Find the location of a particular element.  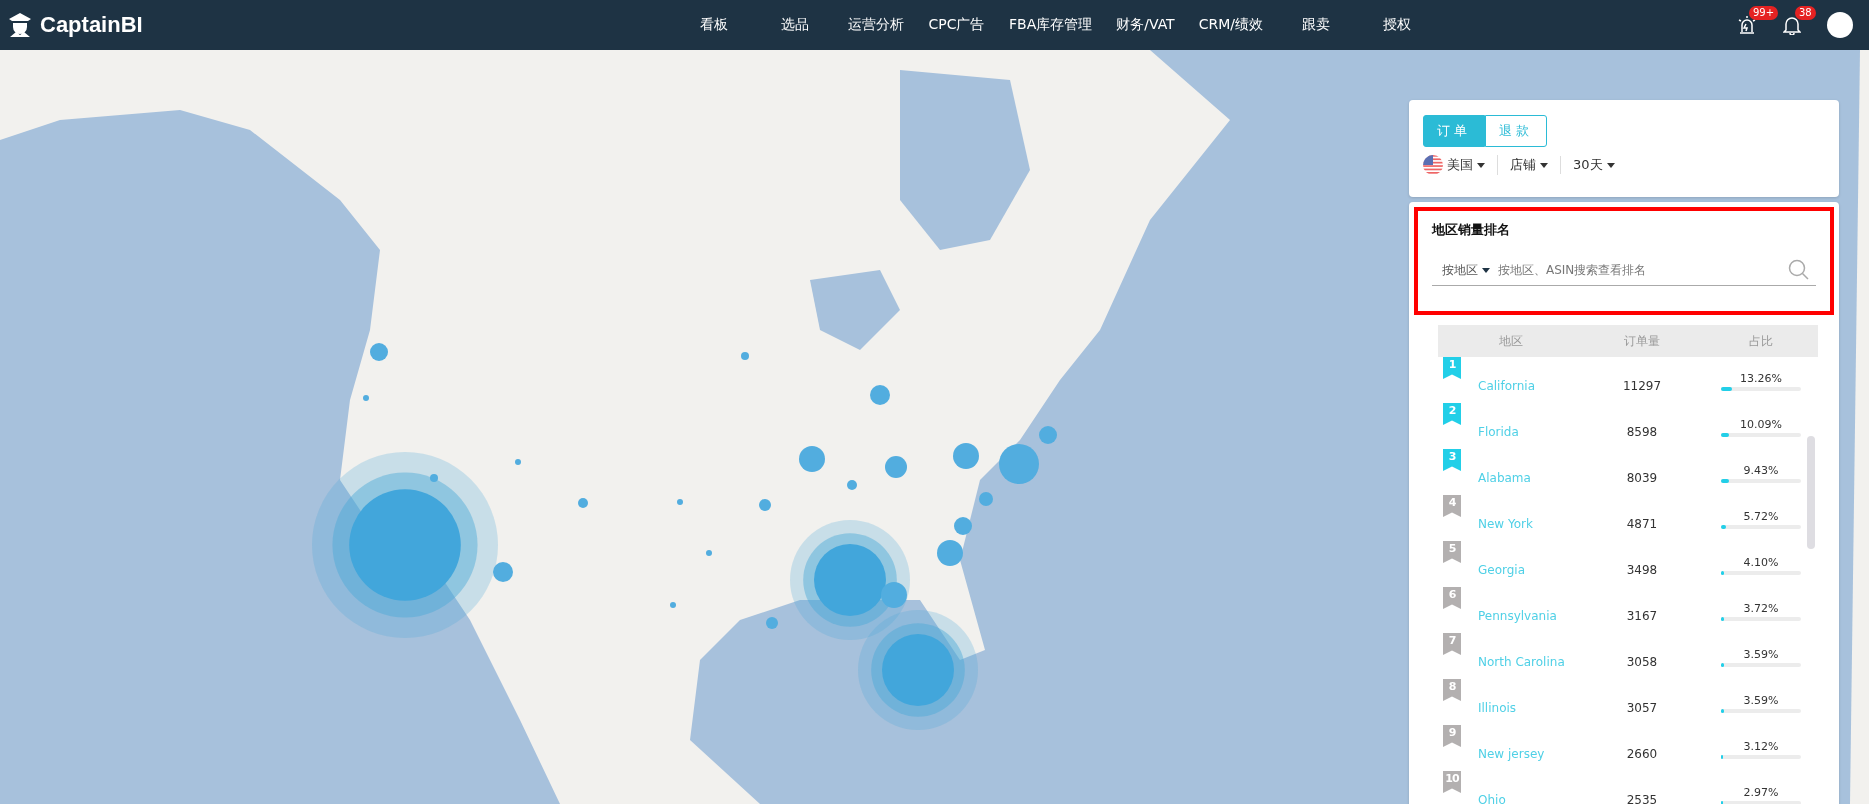

share-percent: 2.97% is located at coordinates (1761, 792).